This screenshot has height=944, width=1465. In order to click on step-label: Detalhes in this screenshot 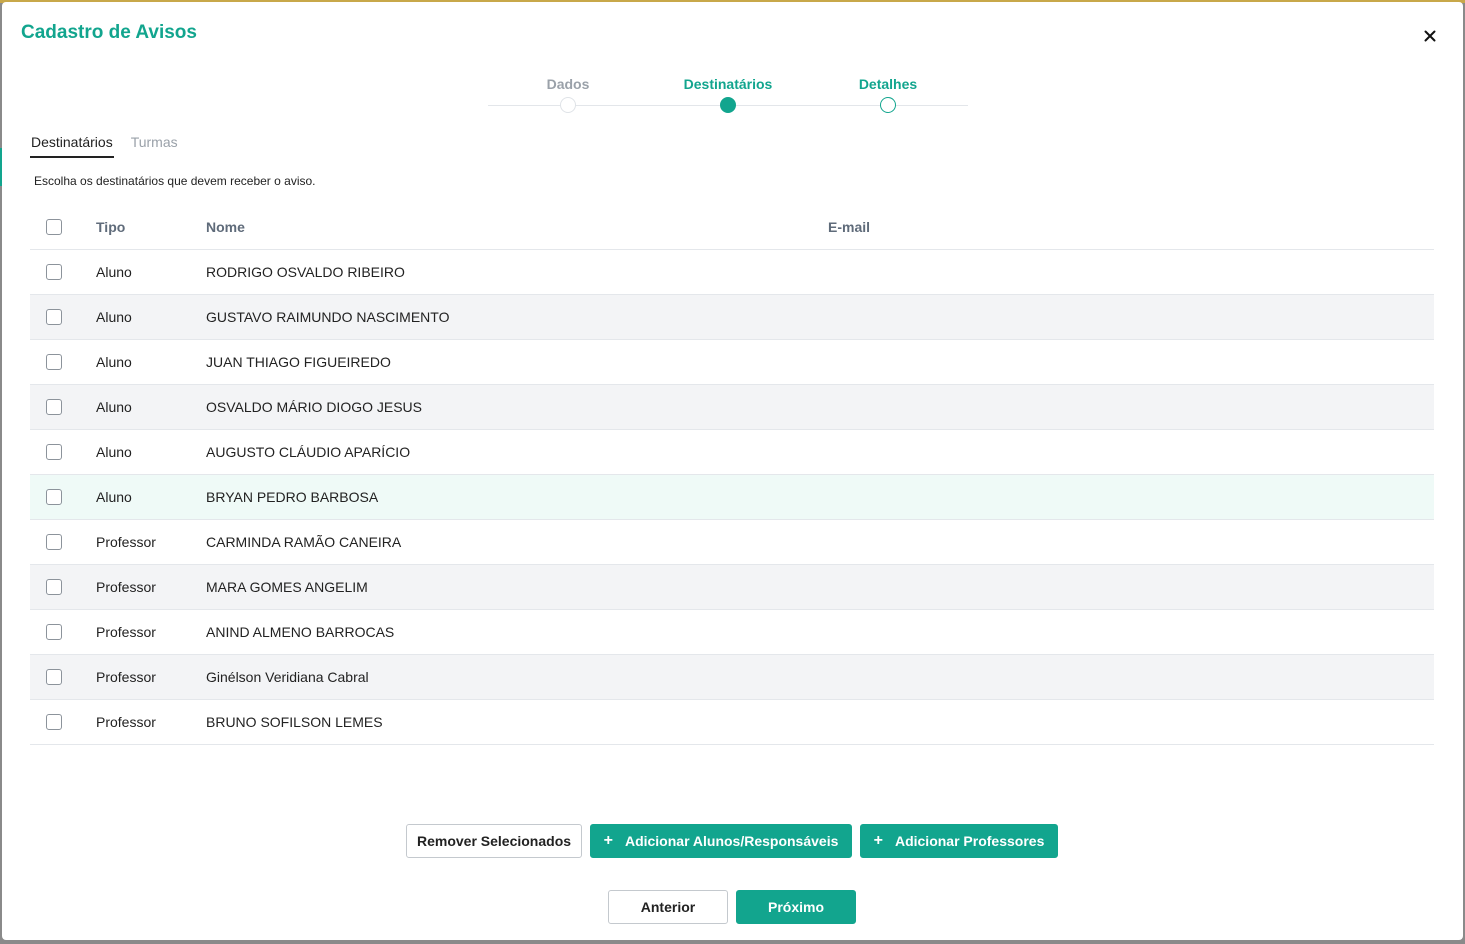, I will do `click(888, 84)`.